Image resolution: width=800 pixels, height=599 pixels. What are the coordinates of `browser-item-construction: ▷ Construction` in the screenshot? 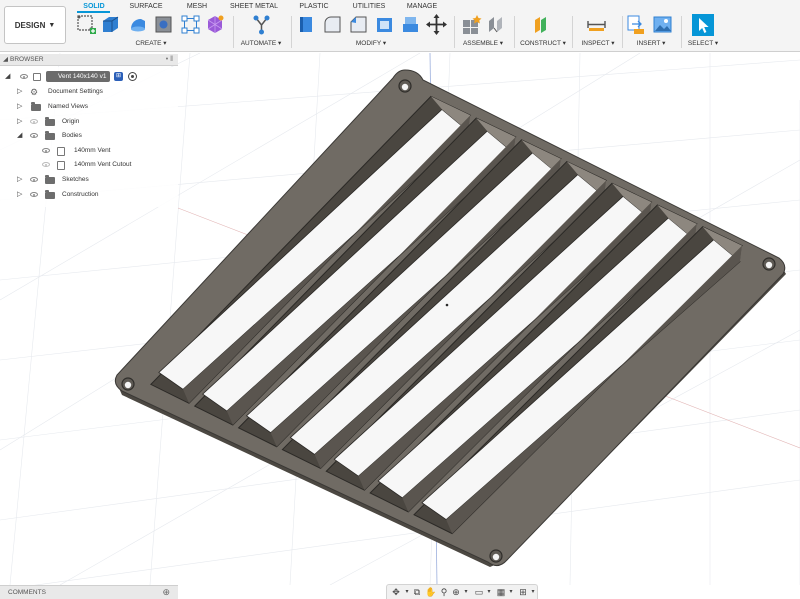 It's located at (89, 195).